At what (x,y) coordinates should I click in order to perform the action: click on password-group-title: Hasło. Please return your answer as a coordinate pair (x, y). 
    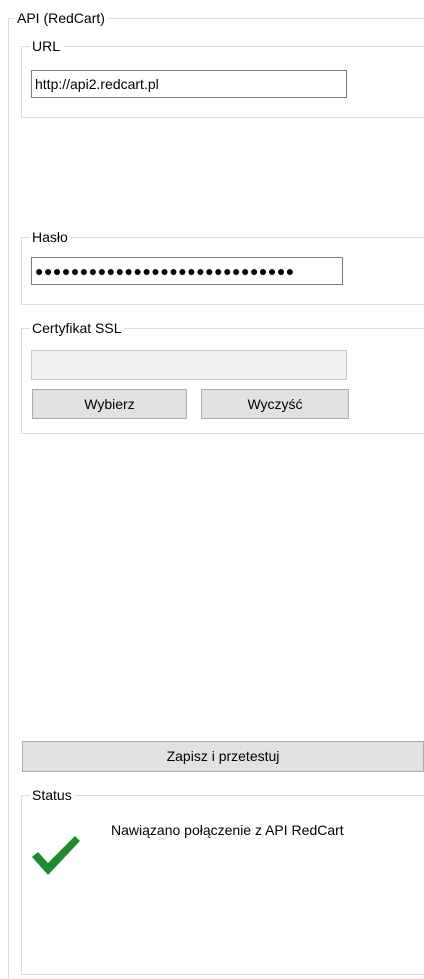
    Looking at the image, I should click on (50, 237).